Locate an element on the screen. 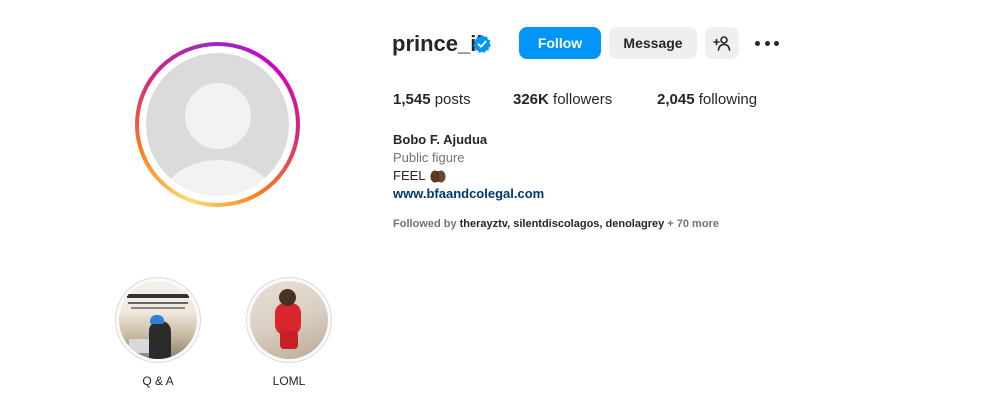  profile-avatar-story-ring is located at coordinates (217, 124).